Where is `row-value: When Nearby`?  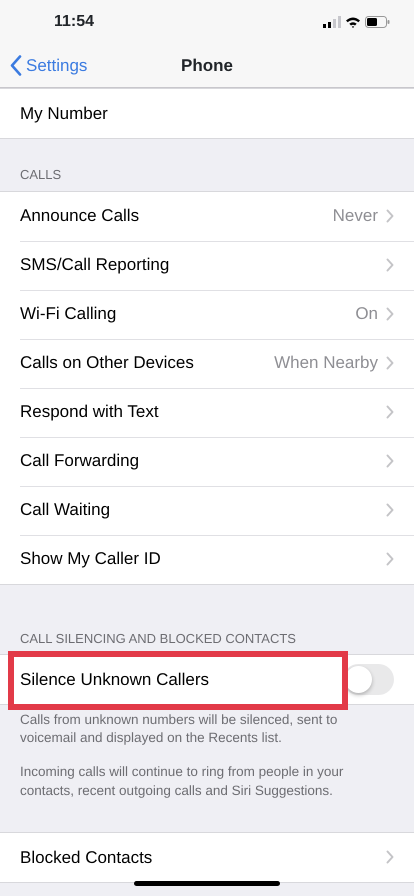 row-value: When Nearby is located at coordinates (326, 363).